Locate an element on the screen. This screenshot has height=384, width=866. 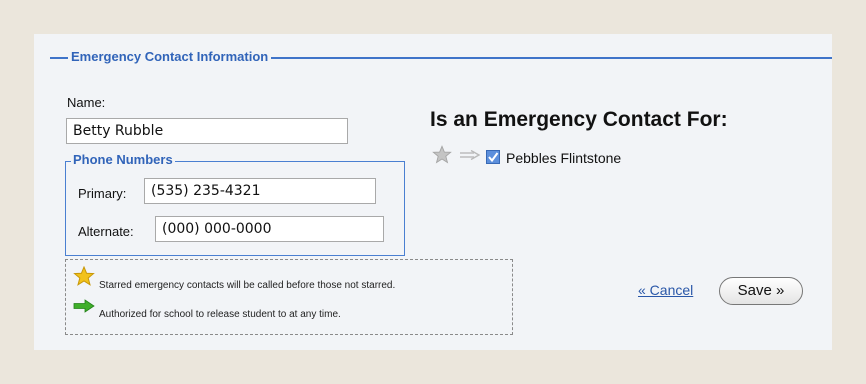
name-label: Name: is located at coordinates (86, 102).